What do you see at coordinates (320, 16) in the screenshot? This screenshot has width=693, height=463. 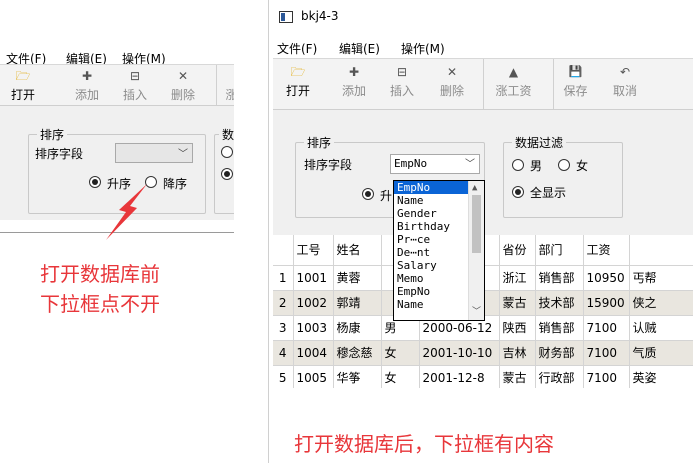 I see `window-title: bkj4-3` at bounding box center [320, 16].